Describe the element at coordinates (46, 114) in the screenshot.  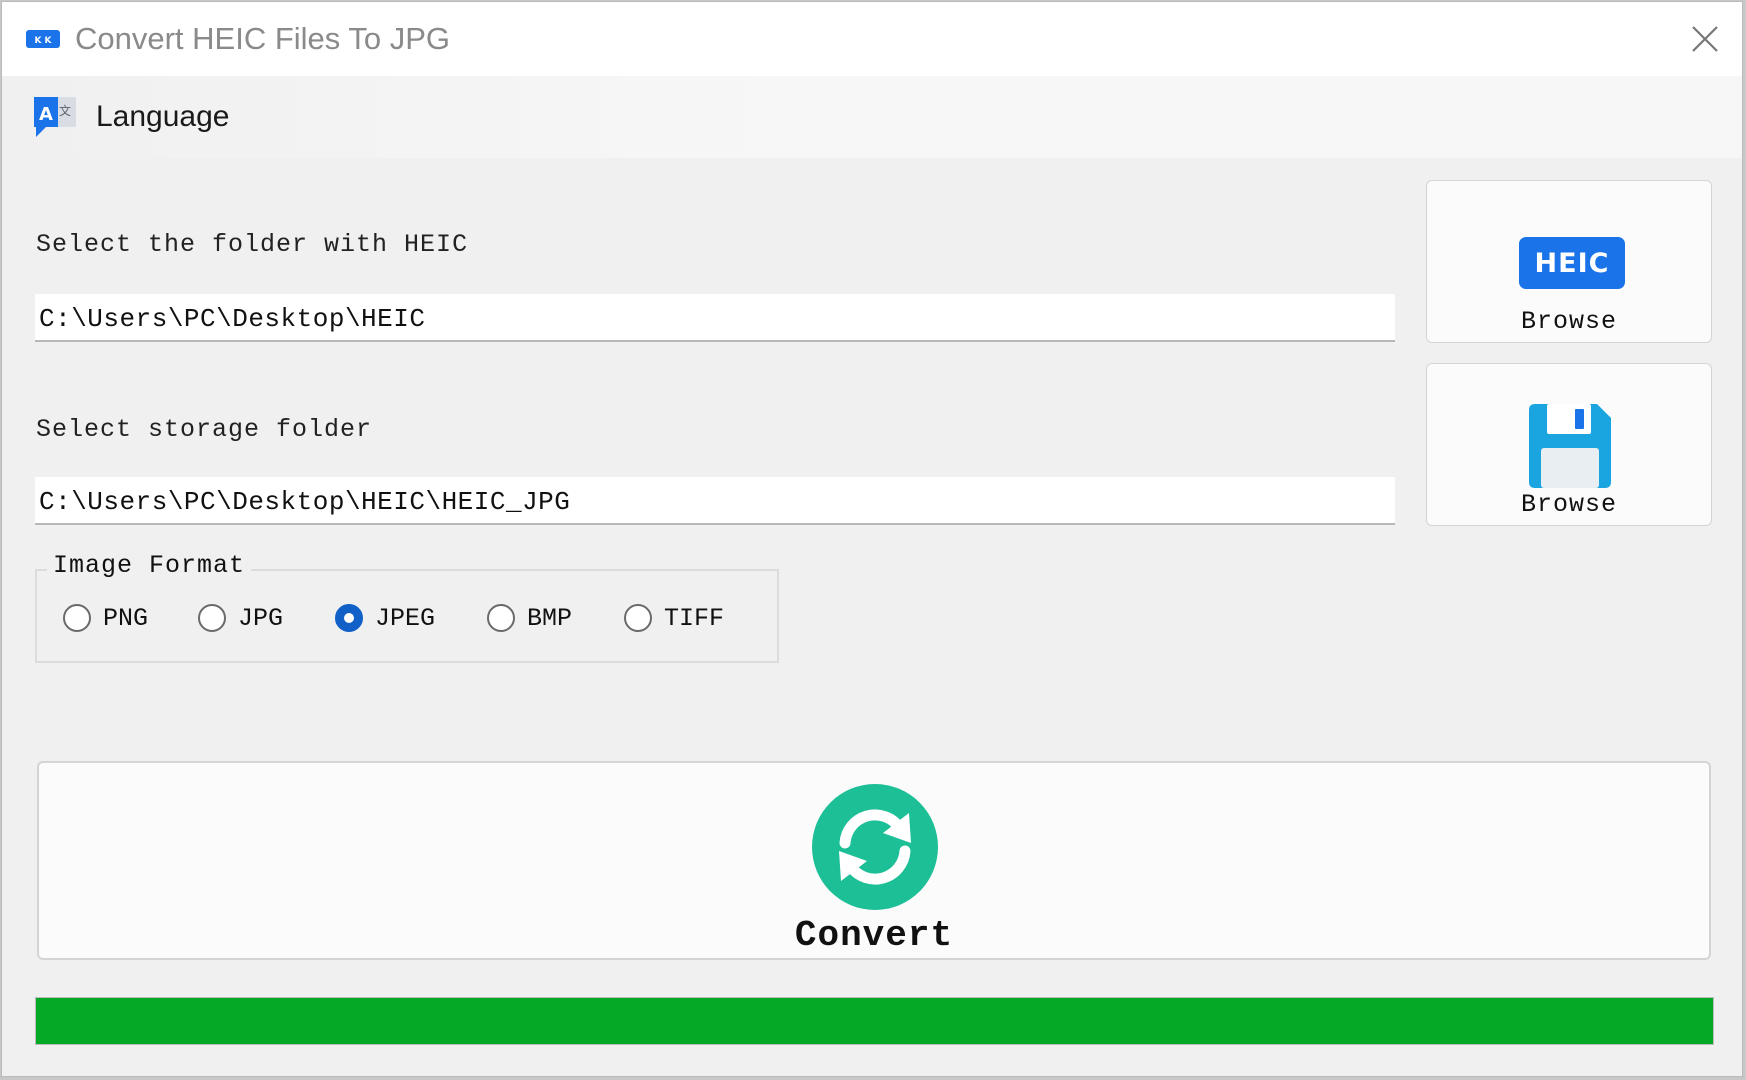
I see `svg-text: A` at that location.